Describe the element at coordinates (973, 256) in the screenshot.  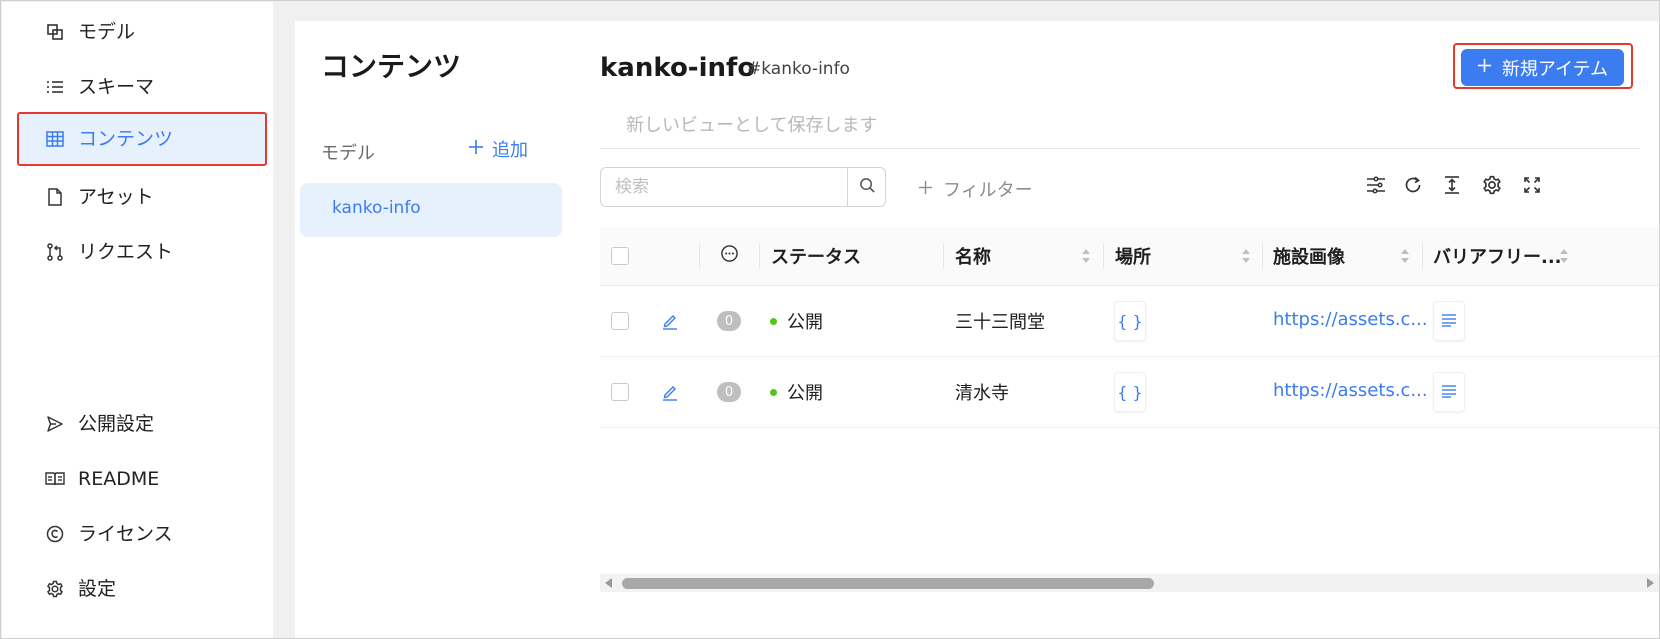
I see `column-header-name: 名称` at that location.